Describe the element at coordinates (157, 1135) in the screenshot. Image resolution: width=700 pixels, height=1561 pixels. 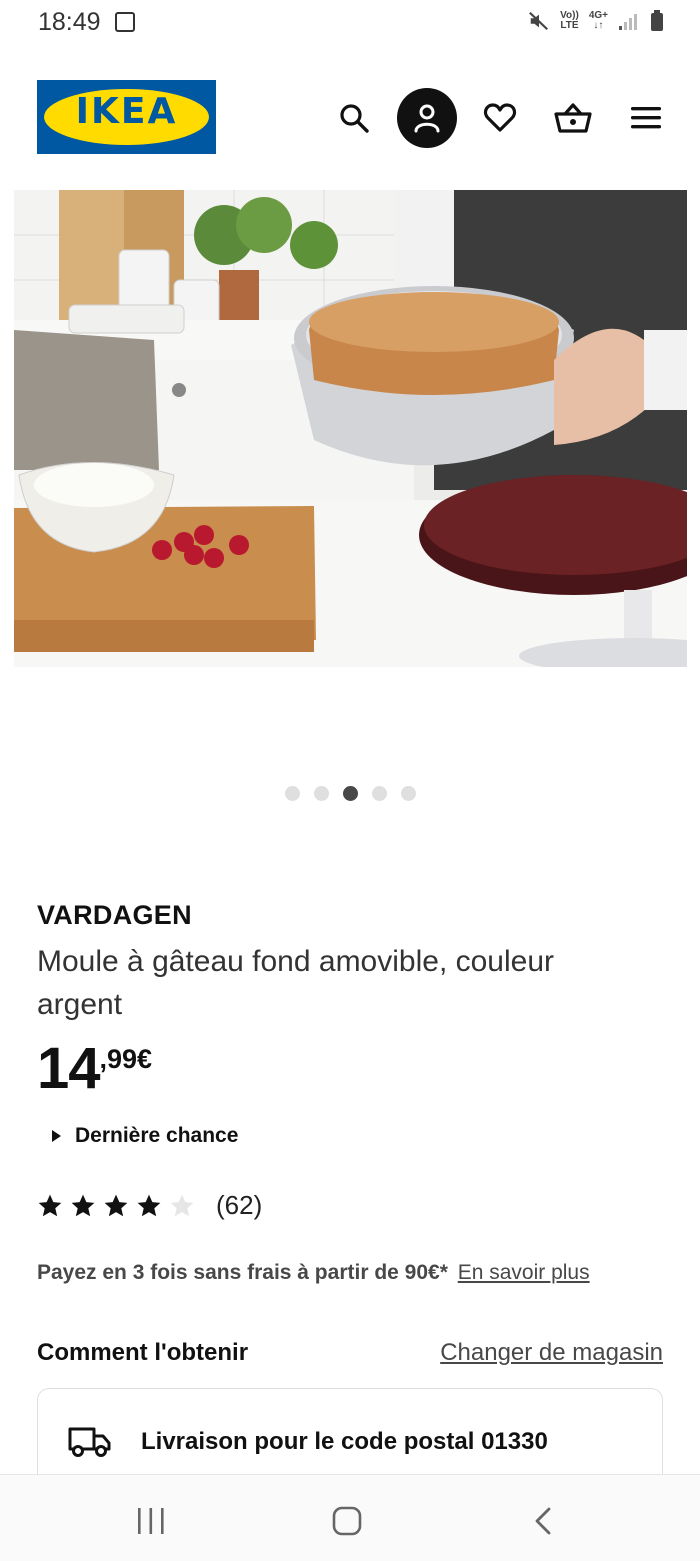
I see `last-chance-label: Dernière chance` at that location.